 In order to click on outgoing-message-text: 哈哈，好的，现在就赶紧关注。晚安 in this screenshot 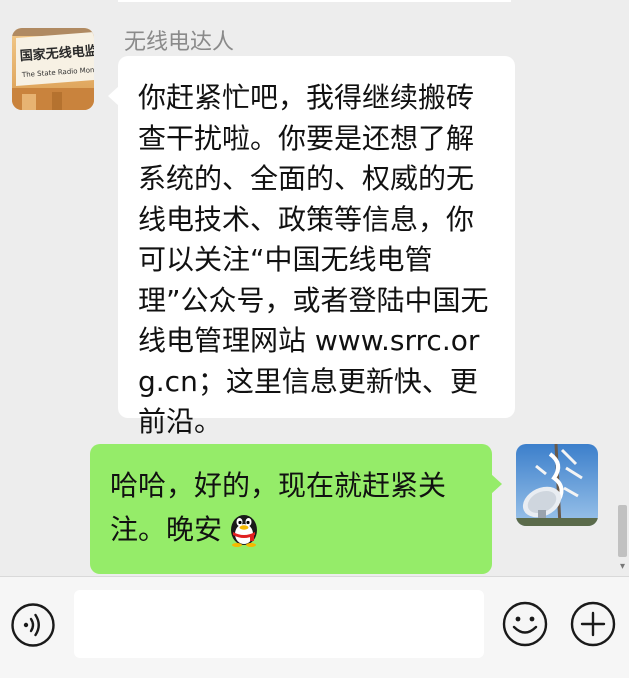, I will do `click(278, 507)`.